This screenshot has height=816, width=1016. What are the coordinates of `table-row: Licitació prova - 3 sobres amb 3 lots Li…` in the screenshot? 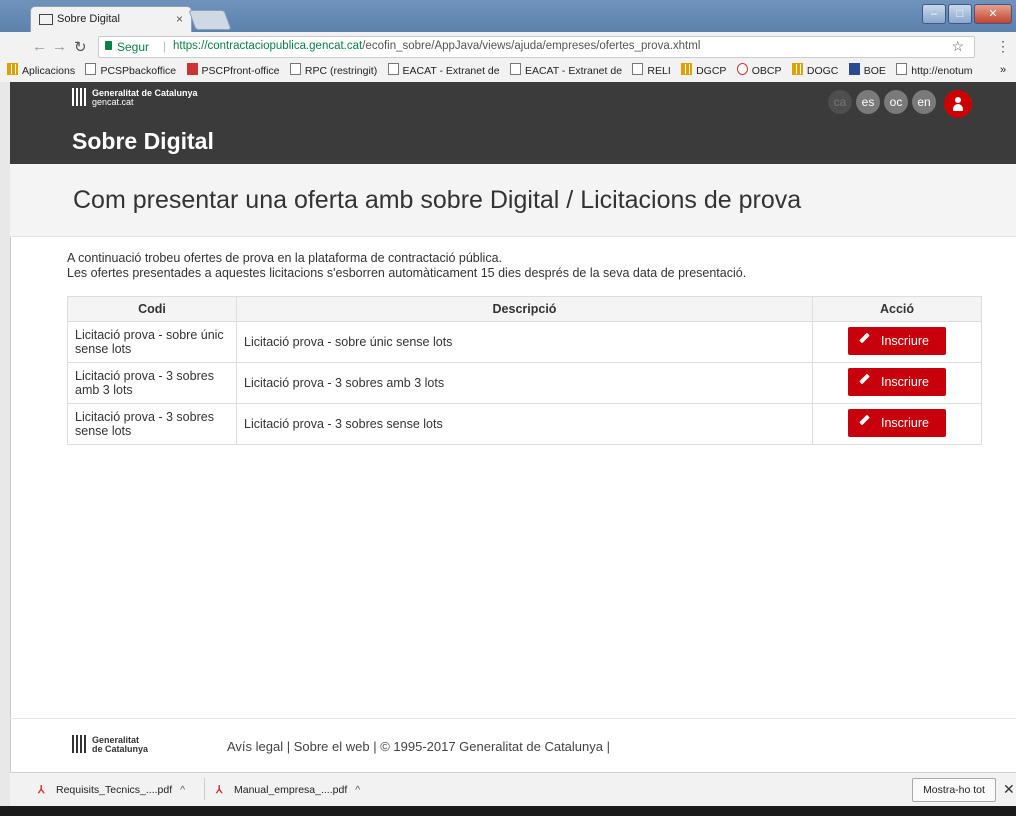 It's located at (524, 383).